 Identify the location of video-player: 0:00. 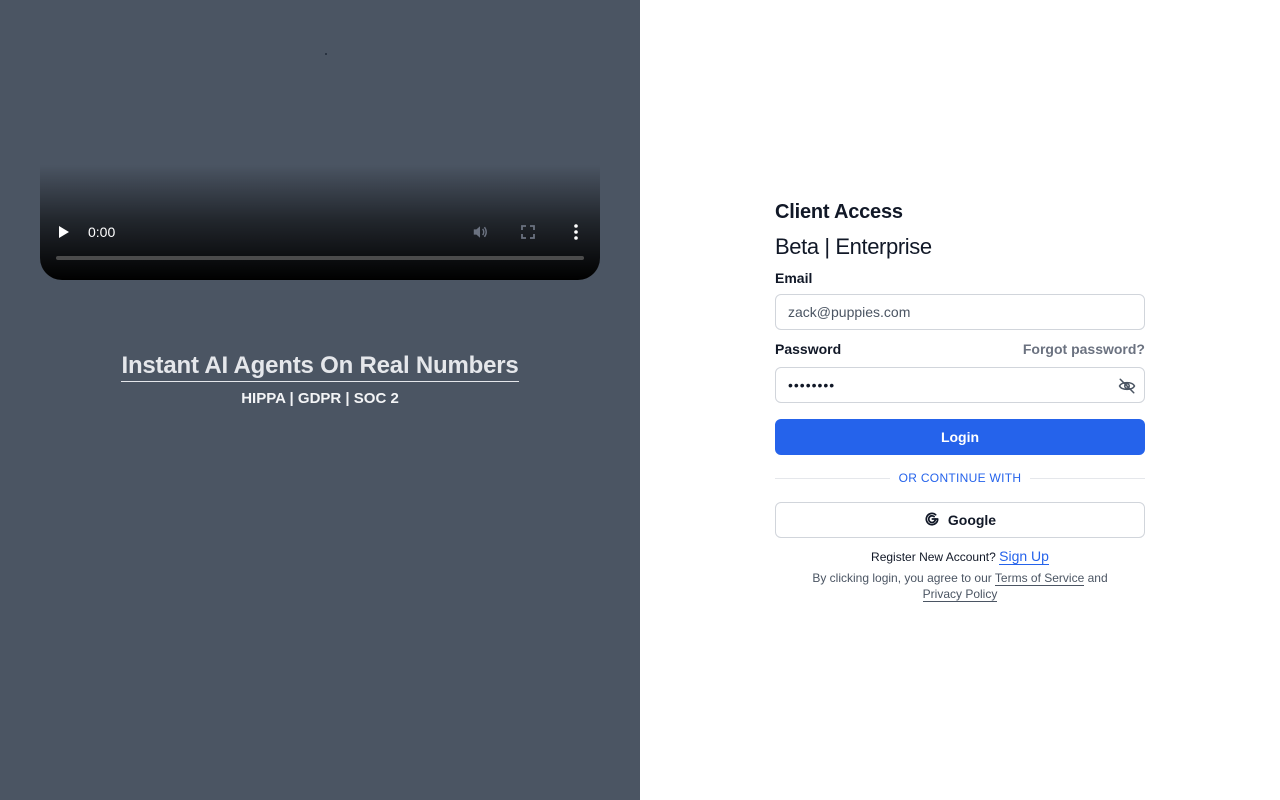
(320, 160).